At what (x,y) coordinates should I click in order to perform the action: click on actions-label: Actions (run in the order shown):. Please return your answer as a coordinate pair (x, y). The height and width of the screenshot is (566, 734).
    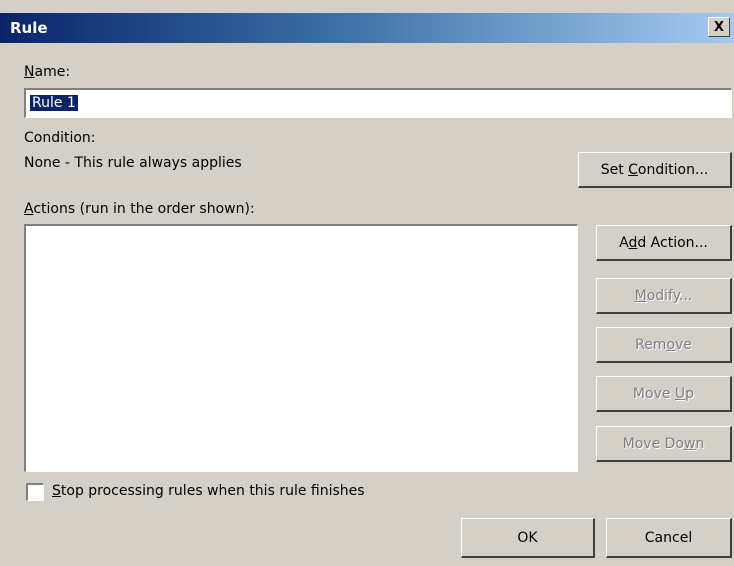
    Looking at the image, I should click on (139, 209).